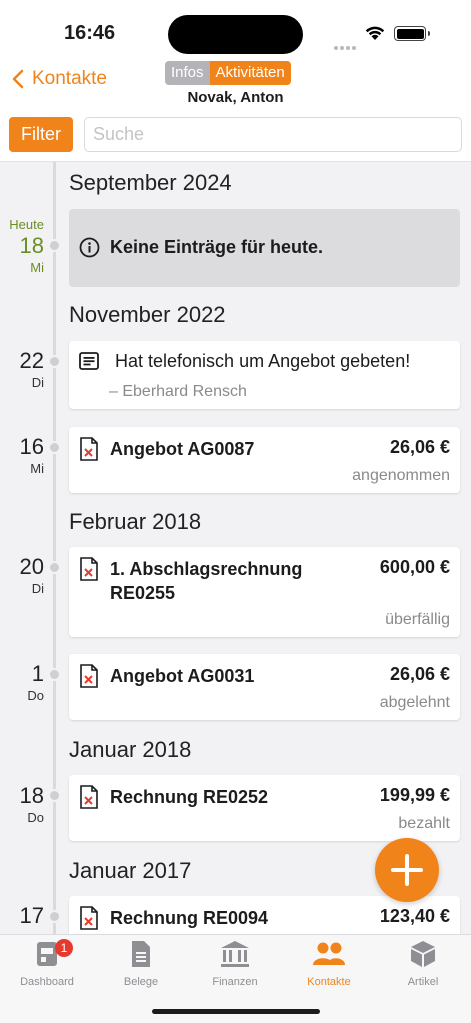 The width and height of the screenshot is (471, 1023). What do you see at coordinates (217, 247) in the screenshot?
I see `empty-message: Keine Einträge für heute.` at bounding box center [217, 247].